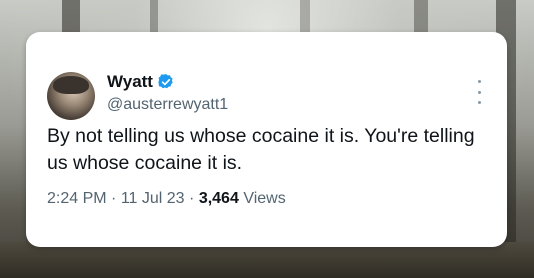  Describe the element at coordinates (71, 96) in the screenshot. I see `avatar` at that location.